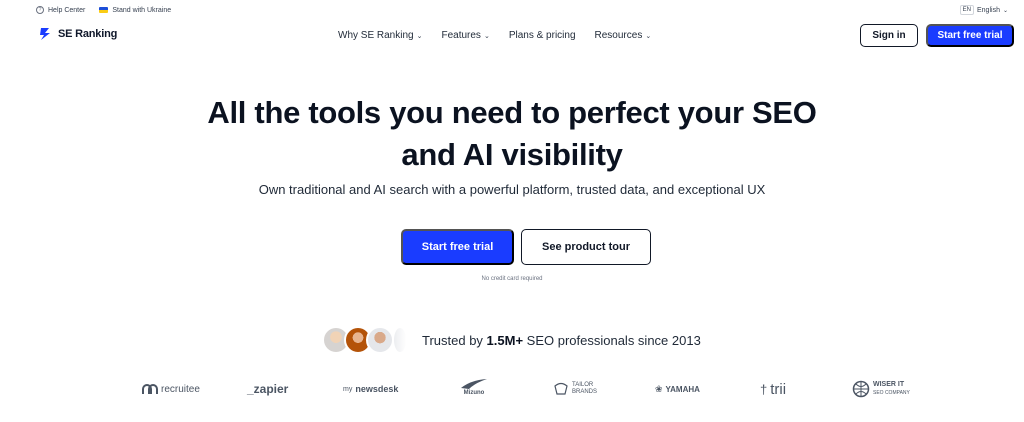  I want to click on tailor-text: TAILOR, so click(583, 385).